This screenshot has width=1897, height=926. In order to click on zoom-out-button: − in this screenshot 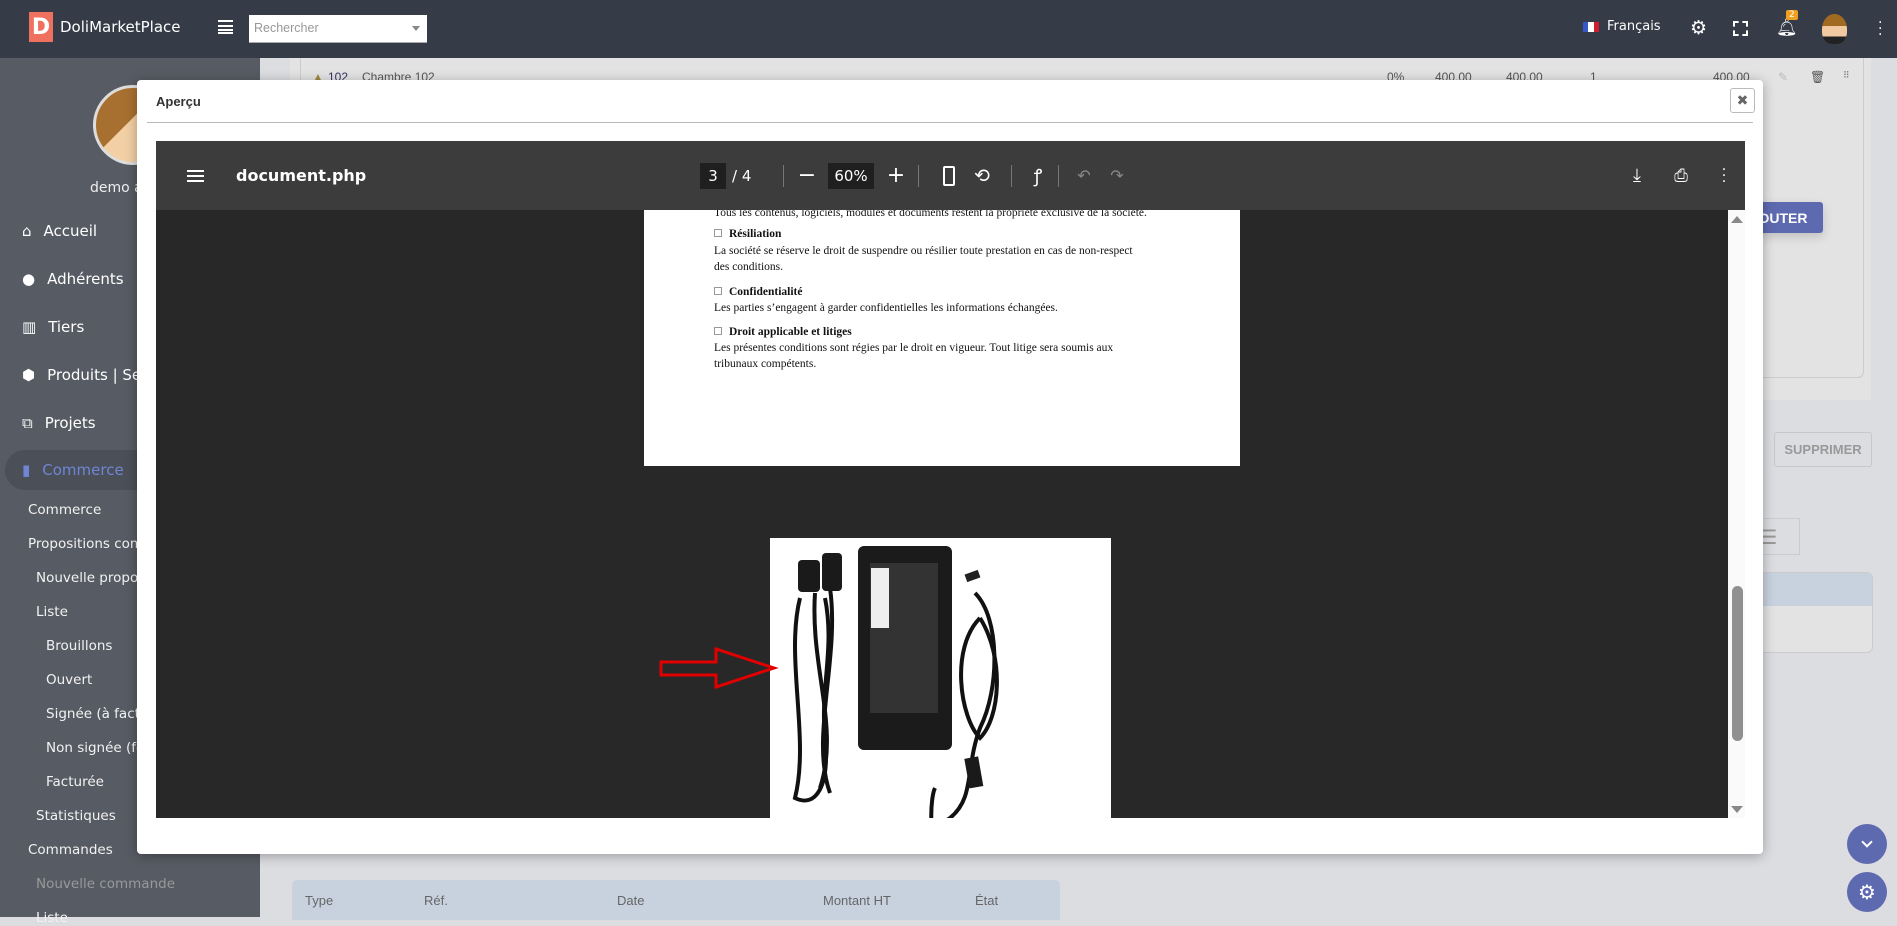, I will do `click(807, 175)`.